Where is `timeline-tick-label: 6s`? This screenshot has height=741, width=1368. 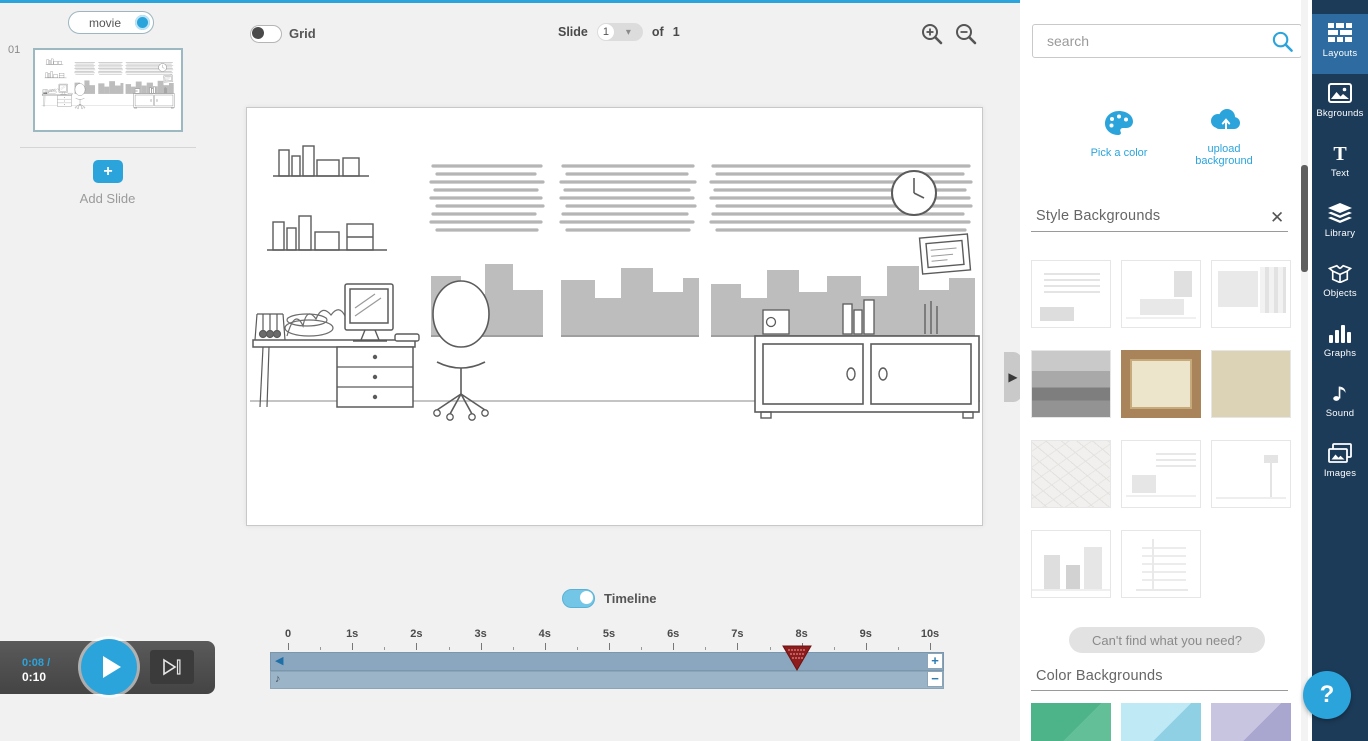
timeline-tick-label: 6s is located at coordinates (673, 634).